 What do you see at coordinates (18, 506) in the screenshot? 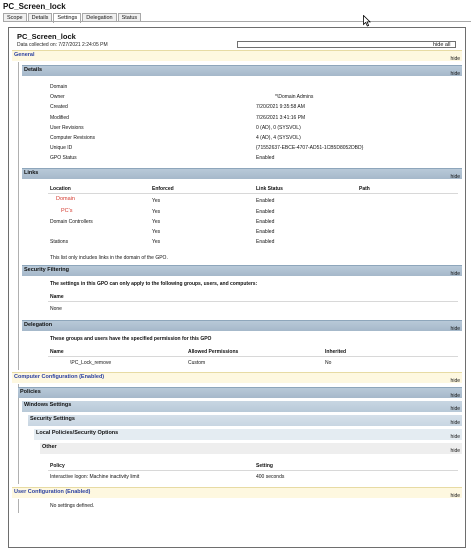
I see `user-indent-line` at bounding box center [18, 506].